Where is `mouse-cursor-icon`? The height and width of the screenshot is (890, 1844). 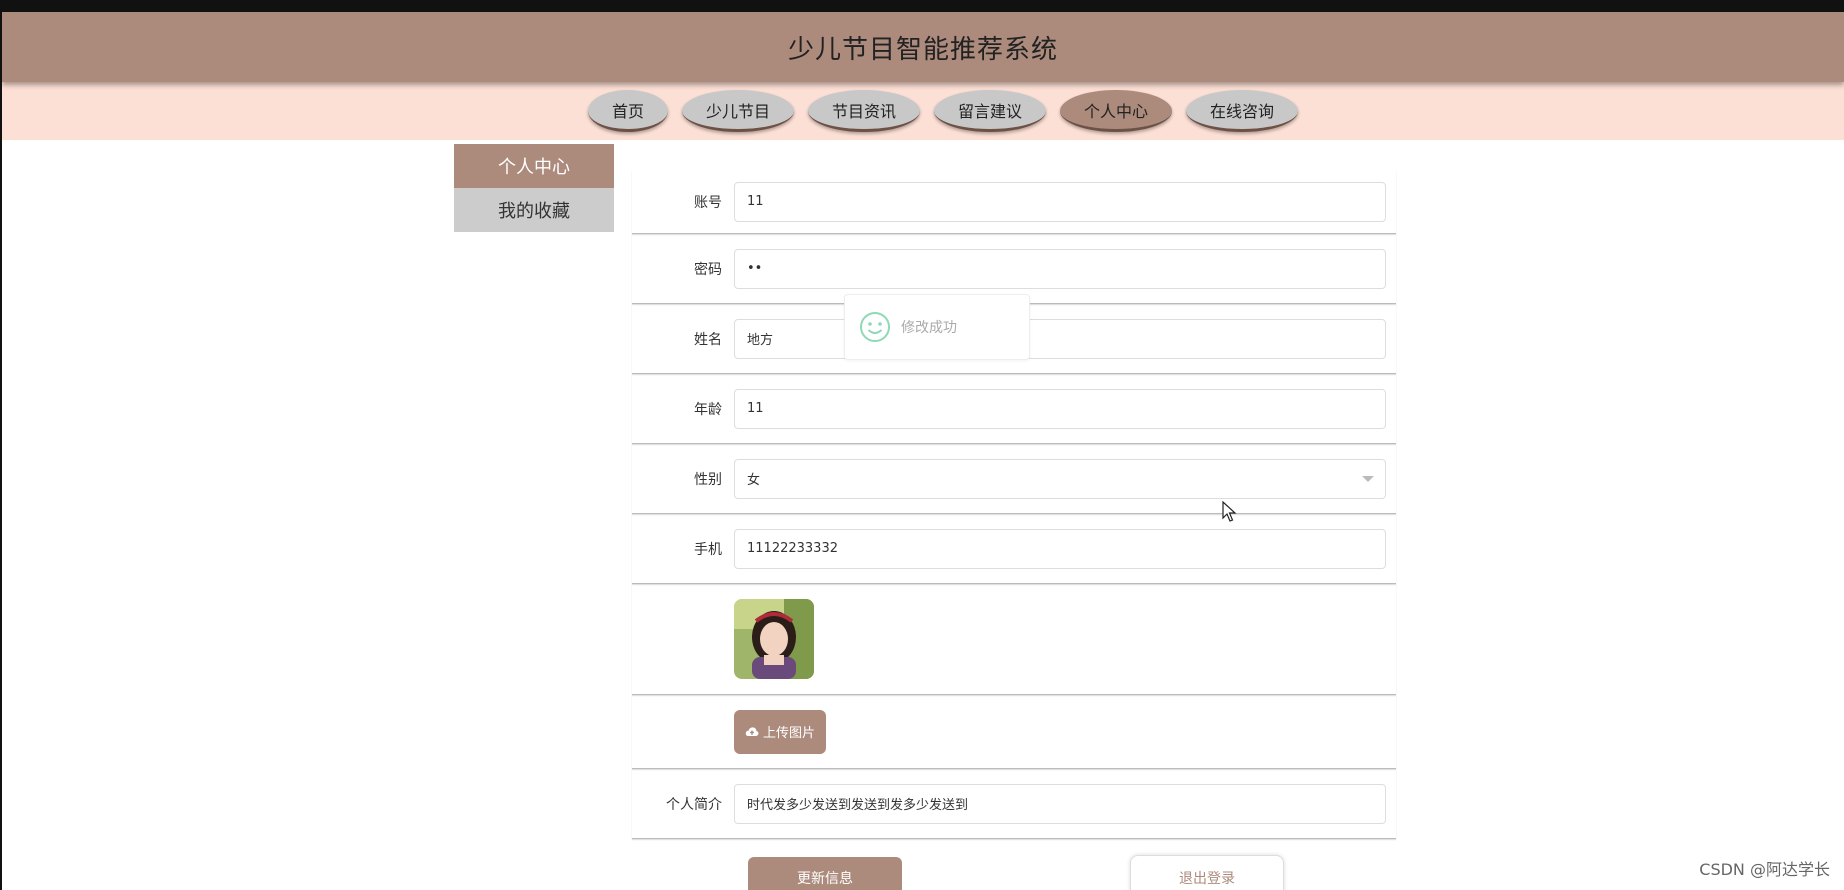 mouse-cursor-icon is located at coordinates (1229, 511).